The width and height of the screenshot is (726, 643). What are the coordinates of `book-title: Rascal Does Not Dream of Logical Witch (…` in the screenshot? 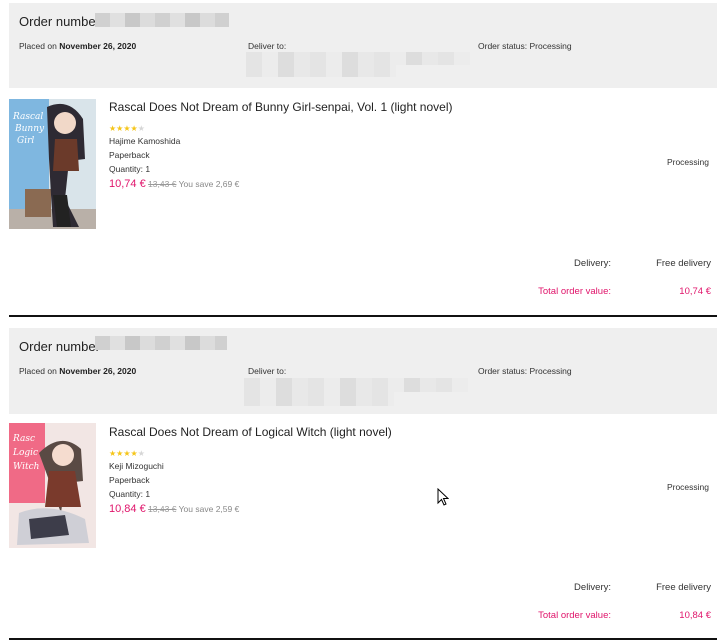 It's located at (250, 432).